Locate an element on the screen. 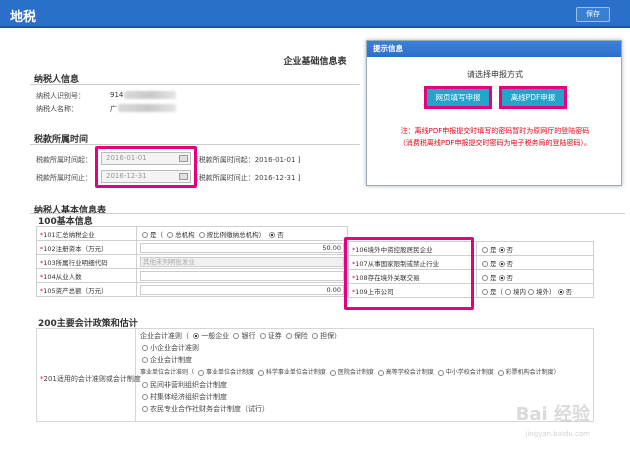 The width and height of the screenshot is (630, 450). taxpayer-name-value: 广 is located at coordinates (113, 109).